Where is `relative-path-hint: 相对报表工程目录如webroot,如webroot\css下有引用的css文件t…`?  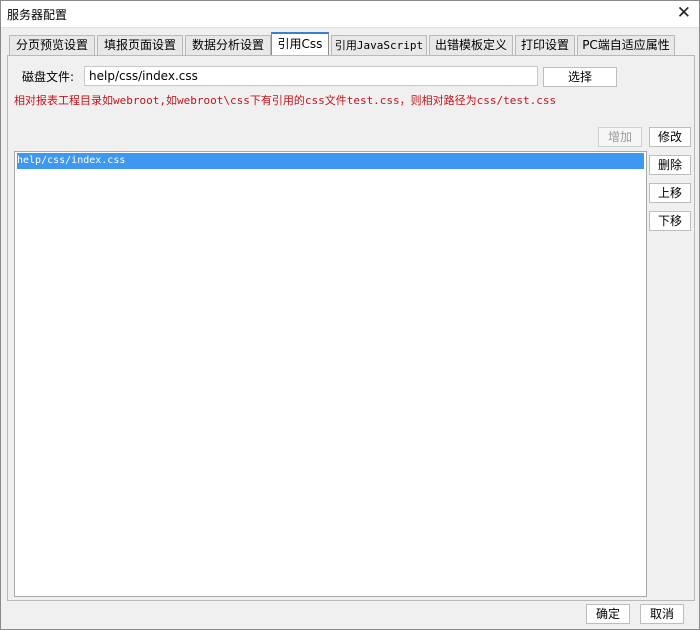 relative-path-hint: 相对报表工程目录如webroot,如webroot\css下有引用的css文件t… is located at coordinates (285, 100).